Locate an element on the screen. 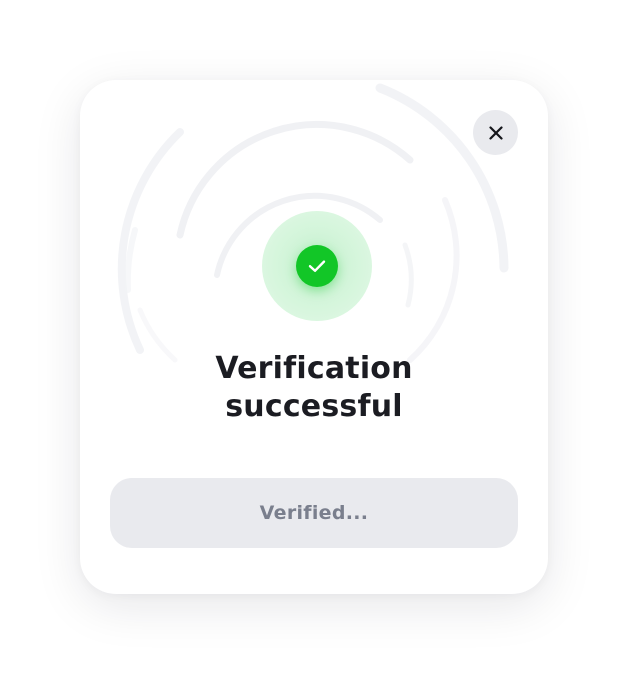 The height and width of the screenshot is (675, 628). dialog-title-line-1: Verification is located at coordinates (314, 368).